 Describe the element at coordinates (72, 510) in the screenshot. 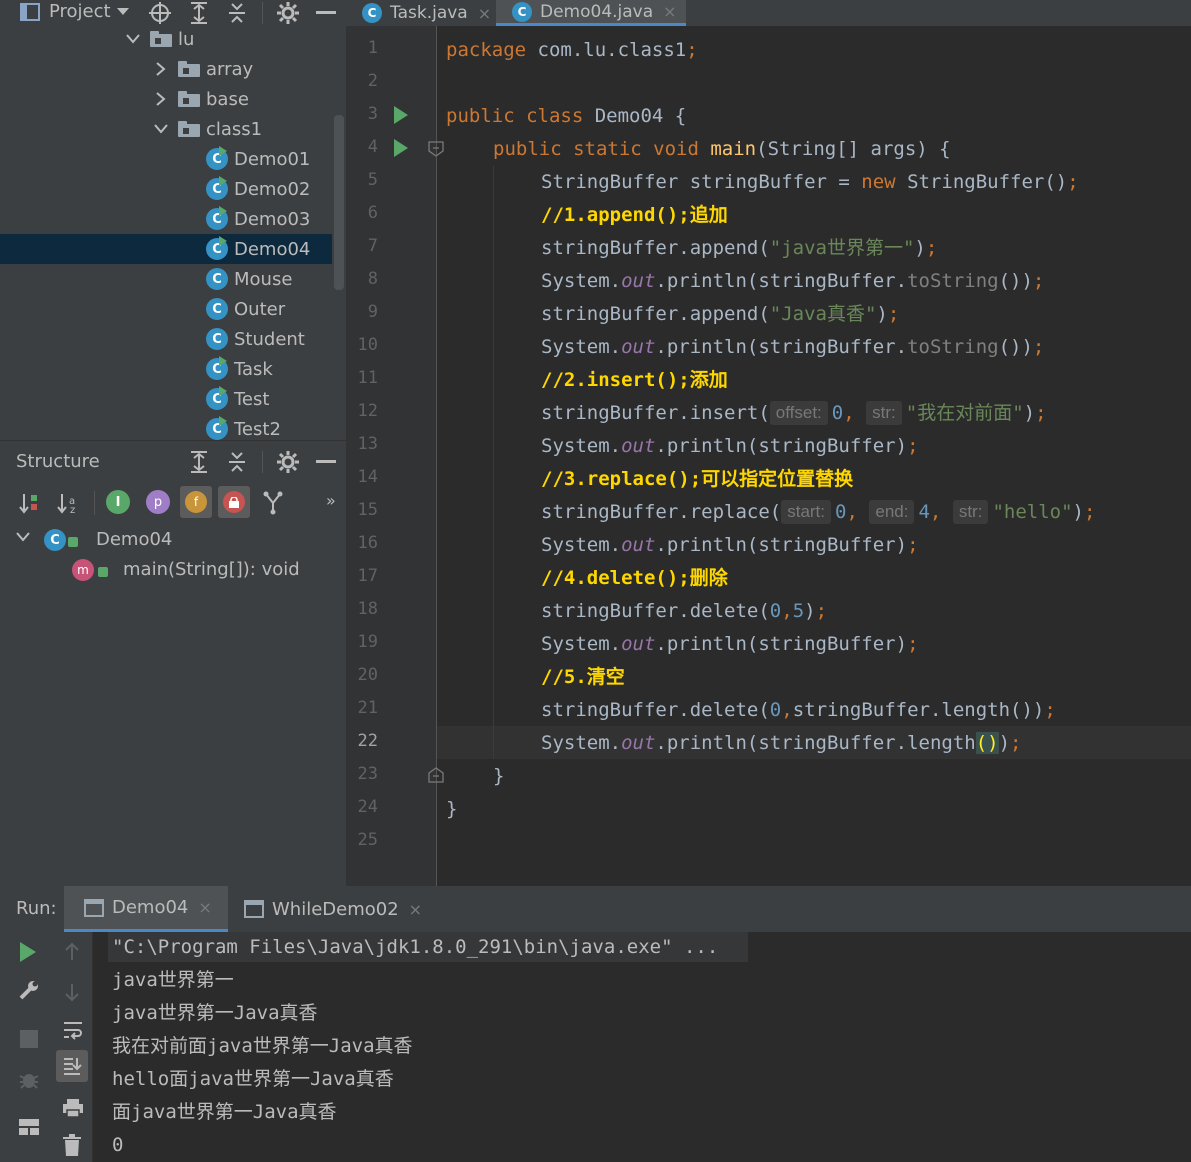

I see `svg-text: z` at that location.